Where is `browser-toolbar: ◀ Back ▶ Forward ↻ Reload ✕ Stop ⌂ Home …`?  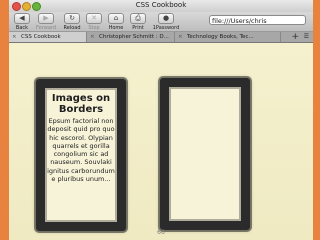
browser-toolbar: ◀ Back ▶ Forward ↻ Reload ✕ Stop ⌂ Home … is located at coordinates (161, 22).